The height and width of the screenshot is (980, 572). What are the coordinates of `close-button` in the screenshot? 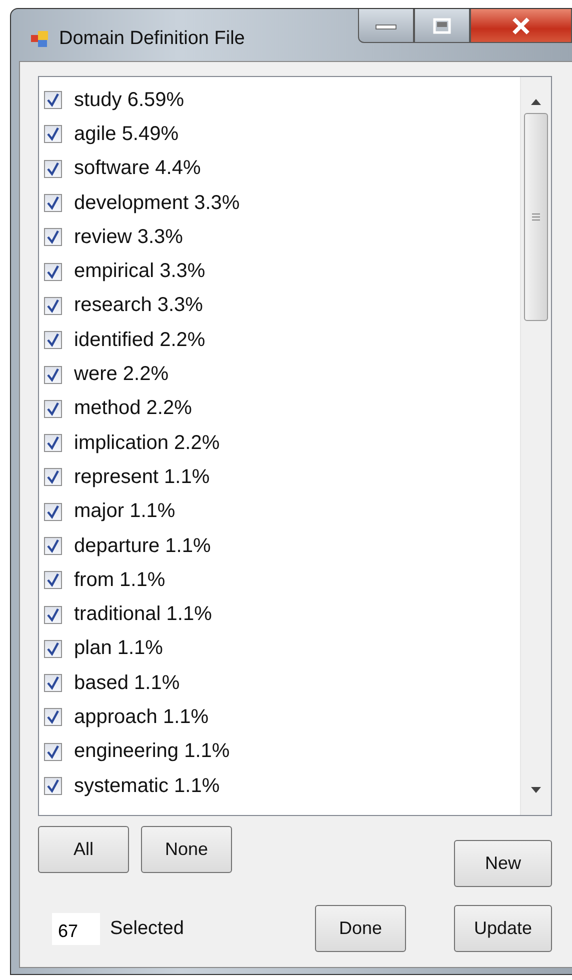 It's located at (521, 26).